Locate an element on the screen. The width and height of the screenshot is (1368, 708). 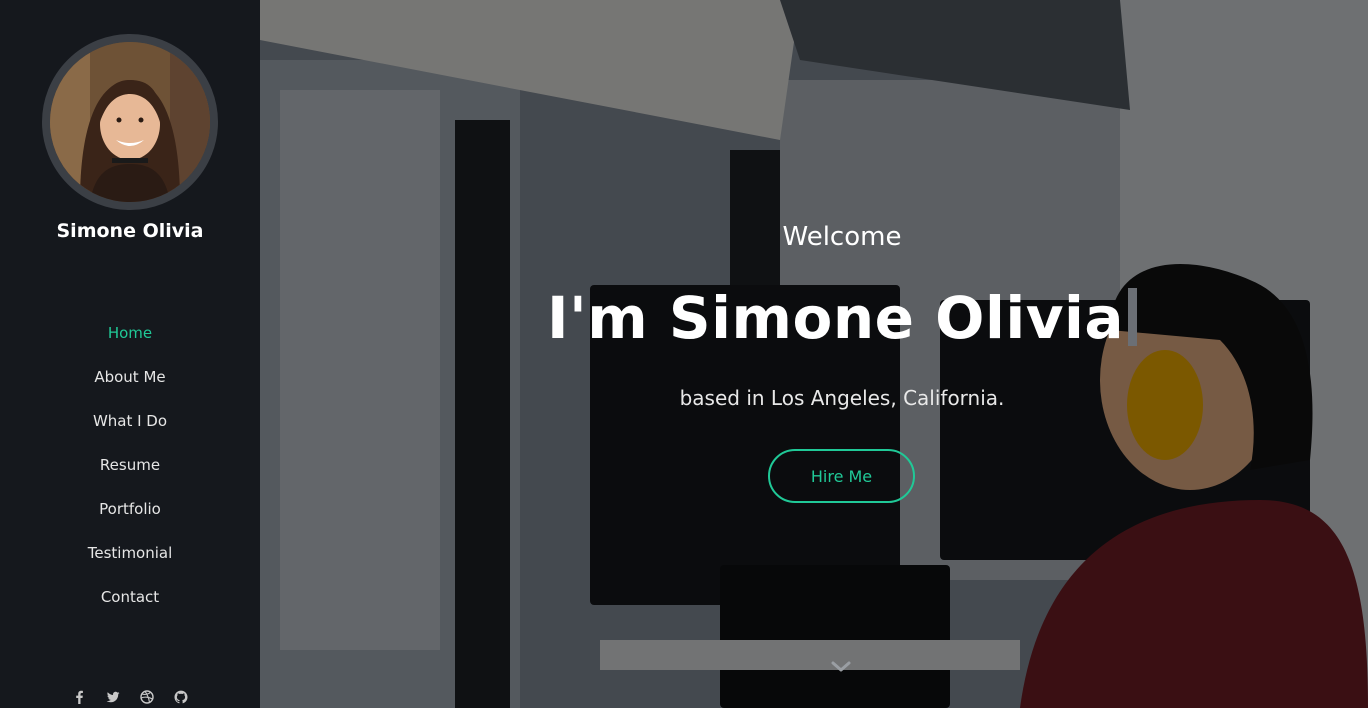
nav-item-about-me: About Me is located at coordinates (130, 388).